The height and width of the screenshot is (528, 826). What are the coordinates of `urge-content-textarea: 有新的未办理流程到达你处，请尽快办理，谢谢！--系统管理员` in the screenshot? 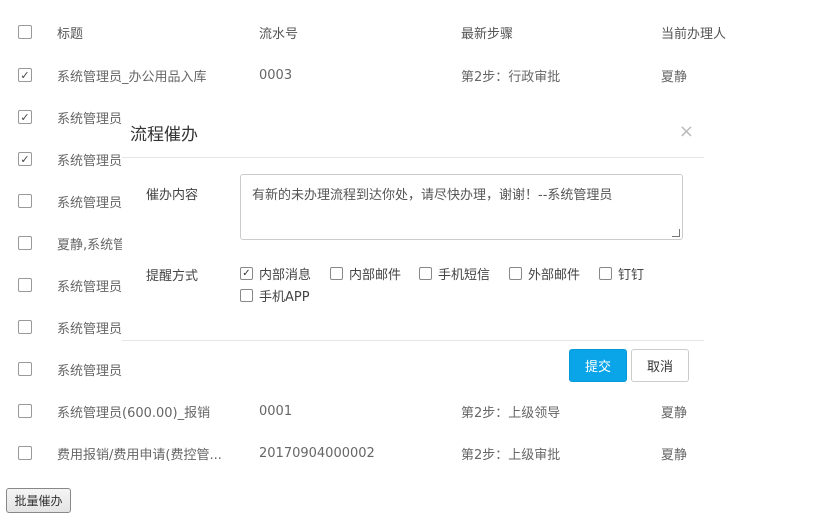 It's located at (461, 207).